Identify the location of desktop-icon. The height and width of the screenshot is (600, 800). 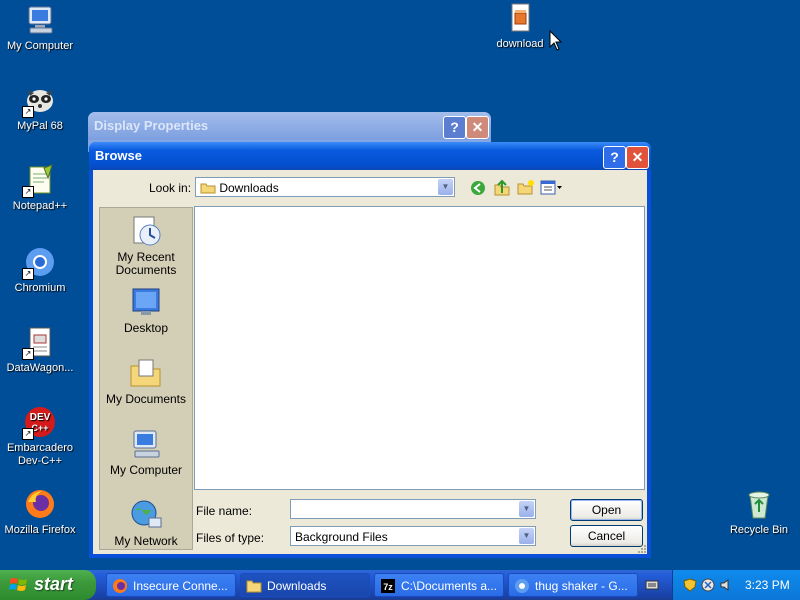
(146, 302).